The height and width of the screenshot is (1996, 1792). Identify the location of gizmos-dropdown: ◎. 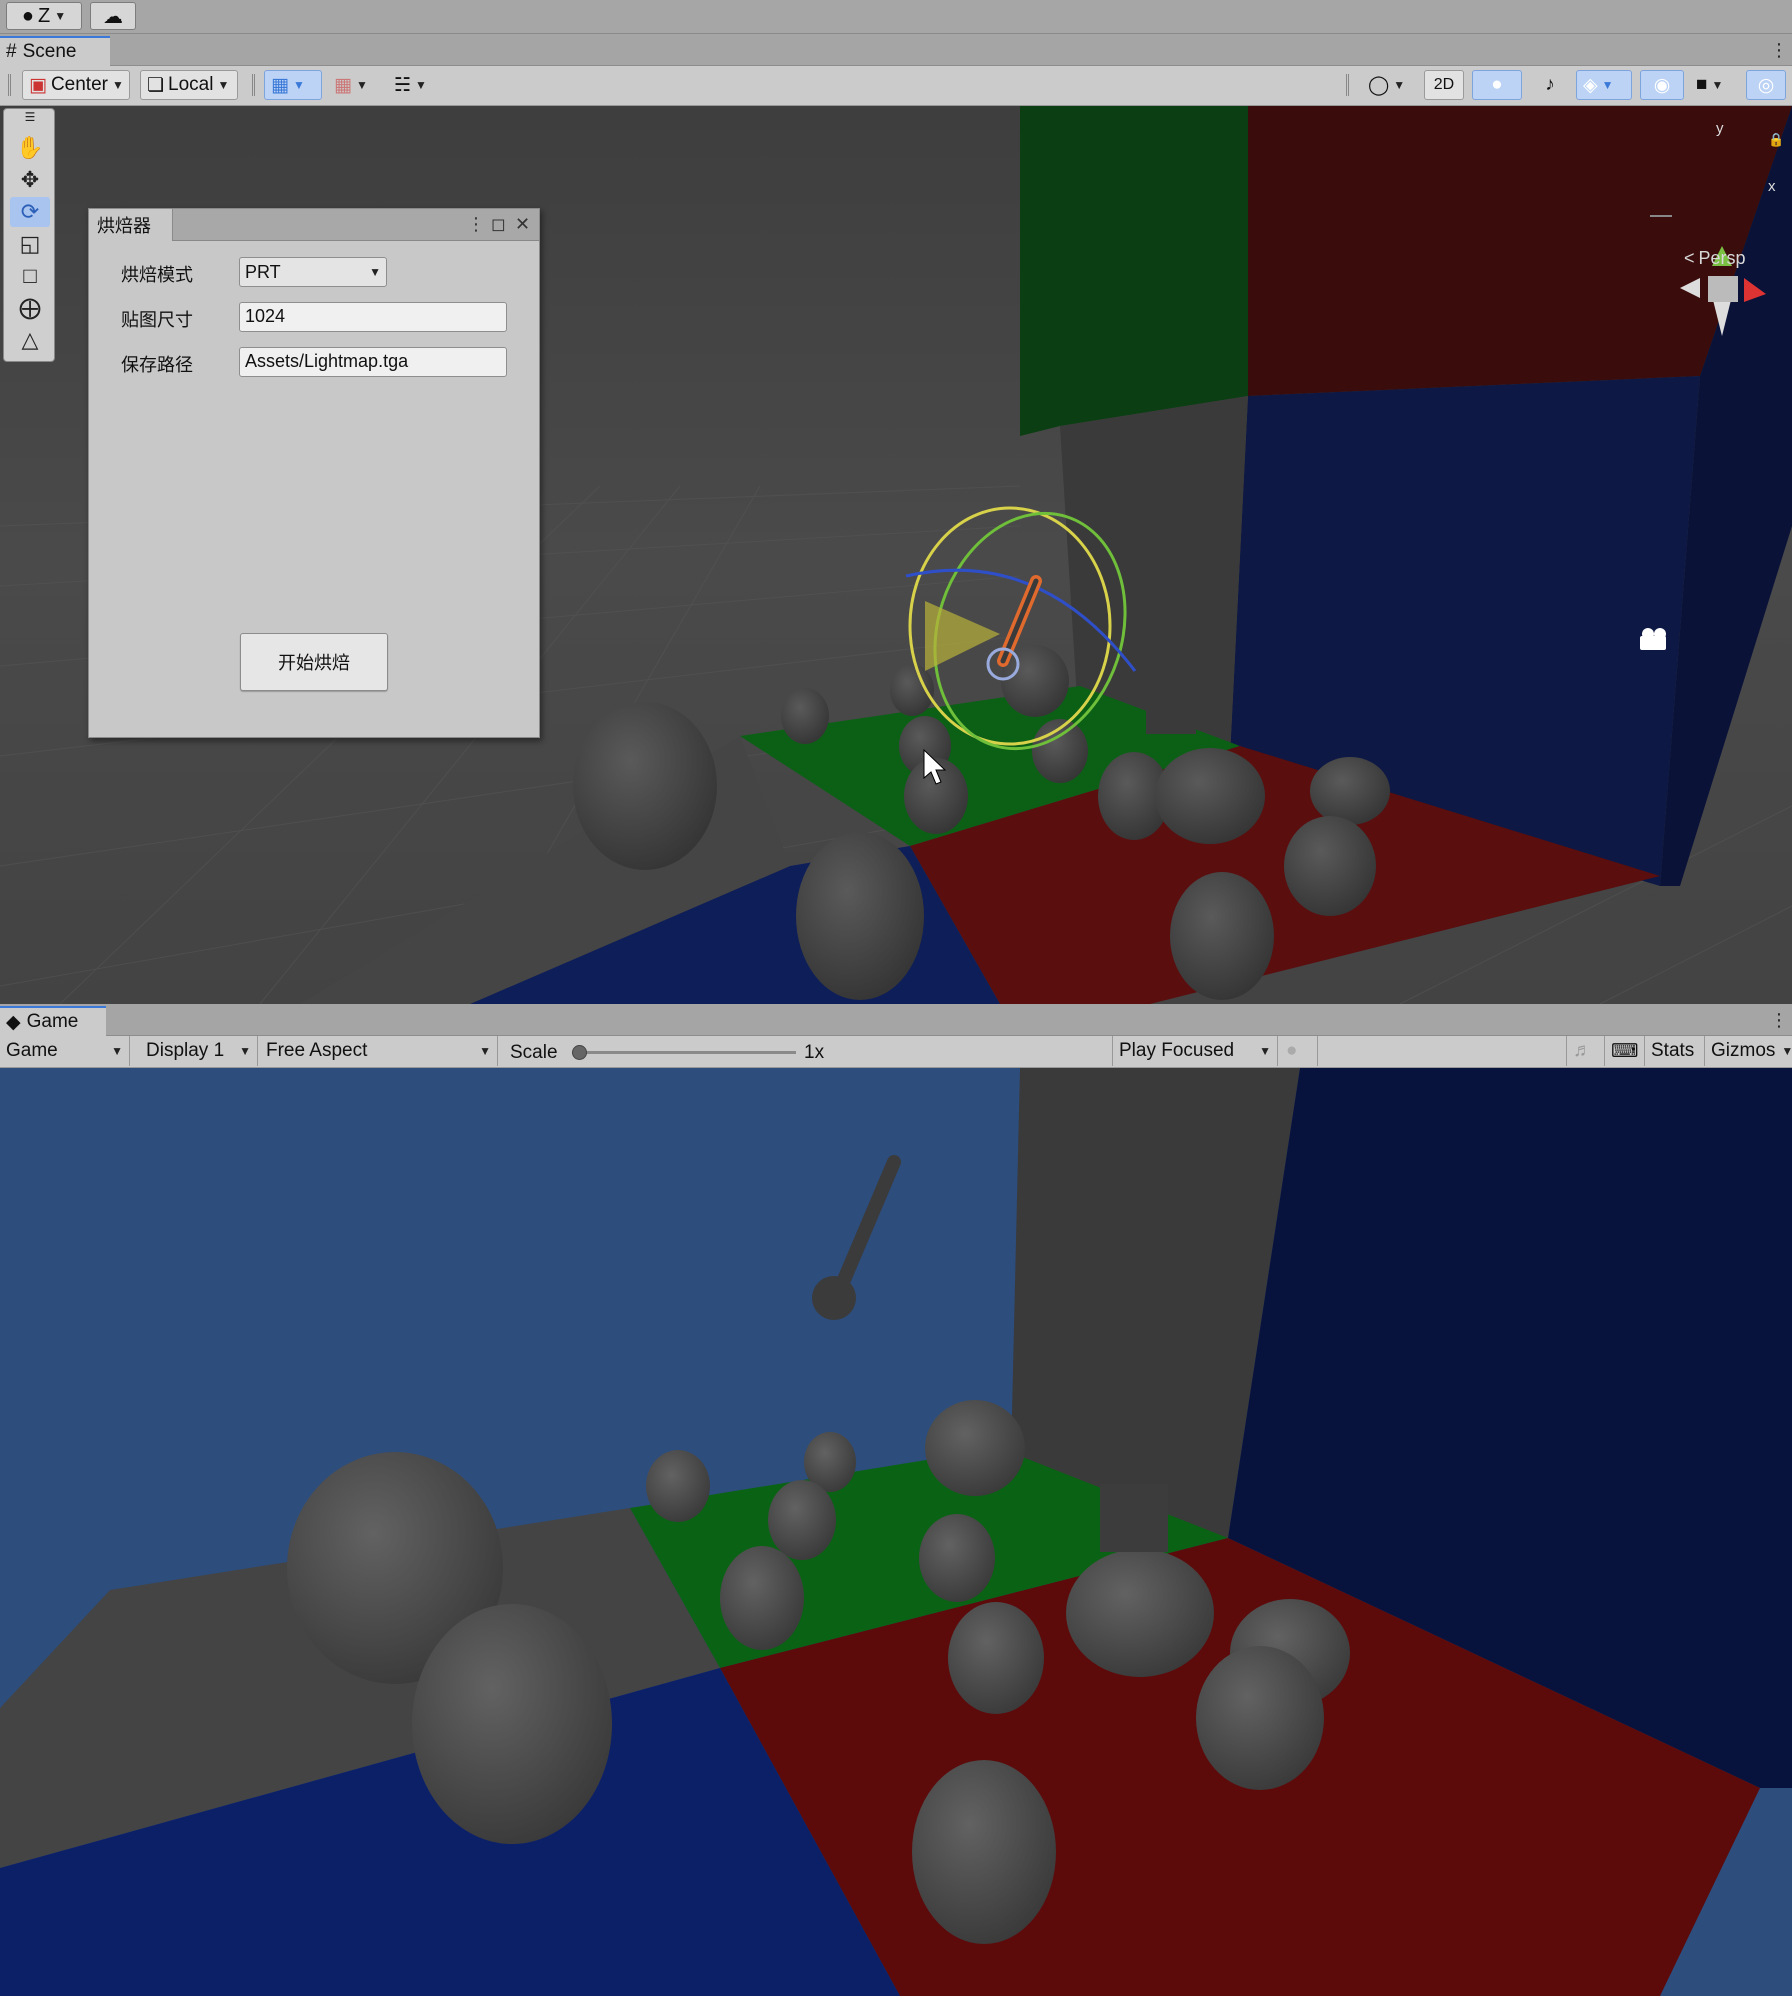
(1766, 85).